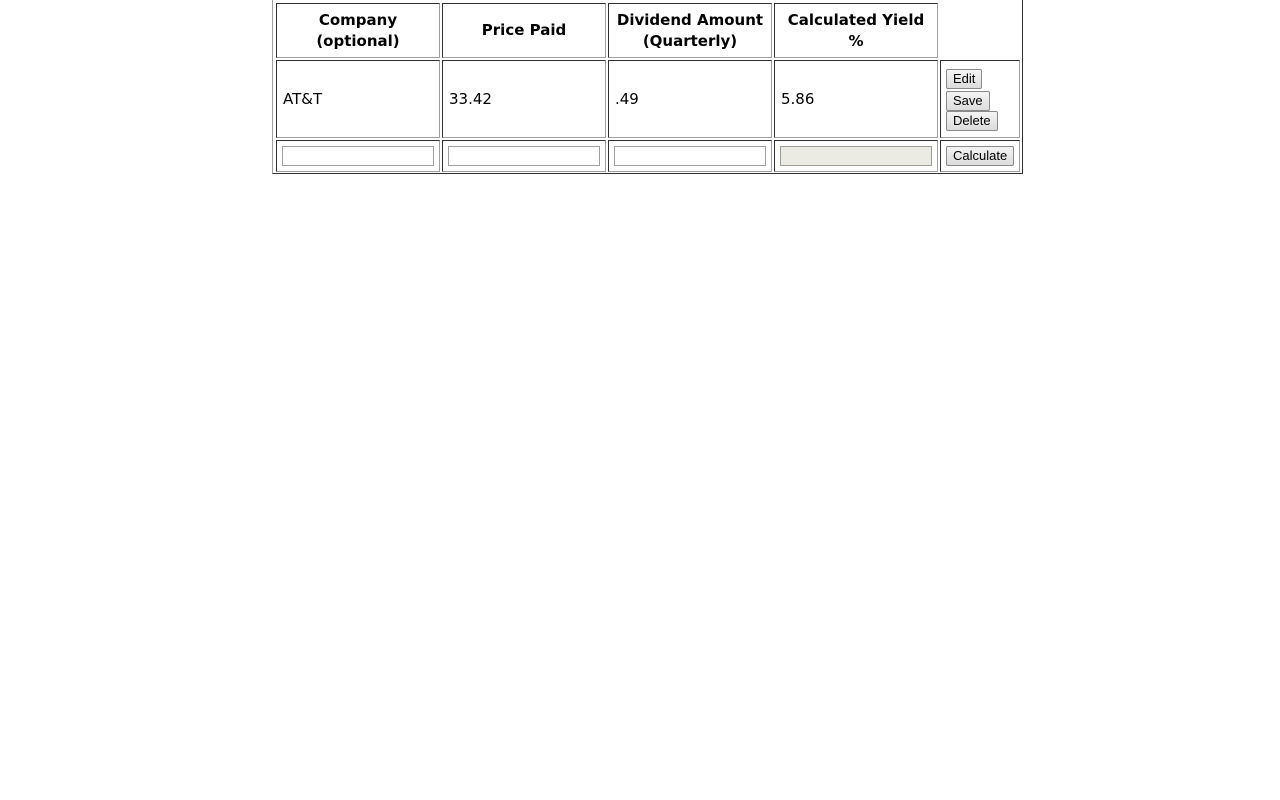  What do you see at coordinates (690, 99) in the screenshot?
I see `cell-dividend: .49` at bounding box center [690, 99].